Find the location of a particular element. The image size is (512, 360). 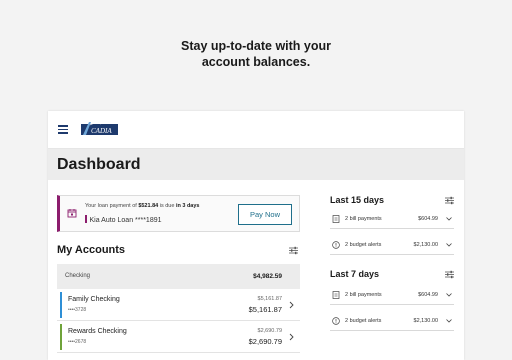

last-15-days-title: Last 15 days is located at coordinates (357, 200).